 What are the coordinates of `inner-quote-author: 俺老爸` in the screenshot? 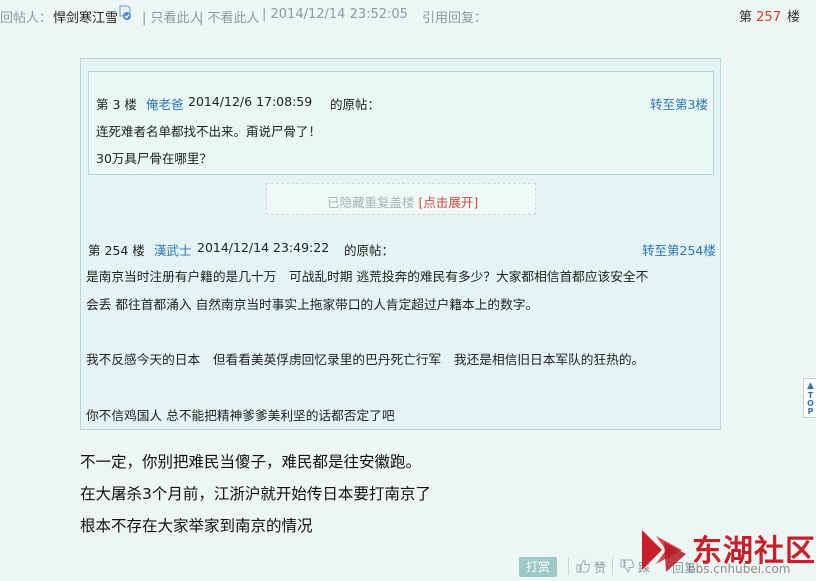 It's located at (165, 103).